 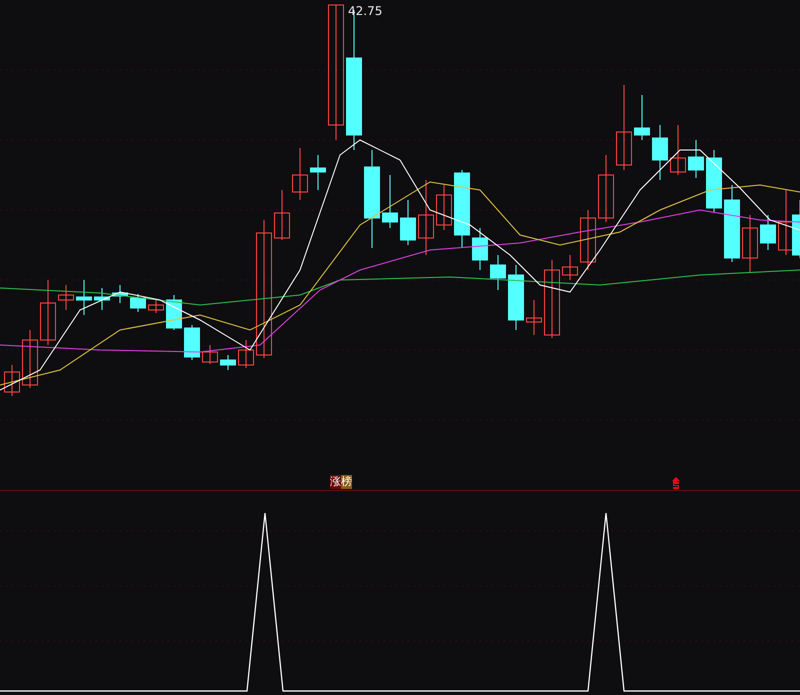 What do you see at coordinates (365, 11) in the screenshot?
I see `high-price-label: 42.75` at bounding box center [365, 11].